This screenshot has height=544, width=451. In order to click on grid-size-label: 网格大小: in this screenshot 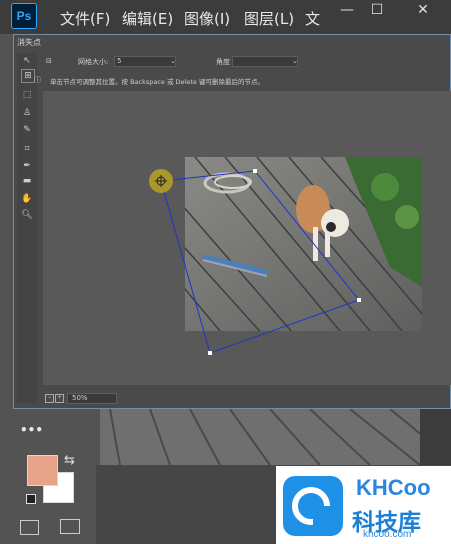, I will do `click(93, 62)`.